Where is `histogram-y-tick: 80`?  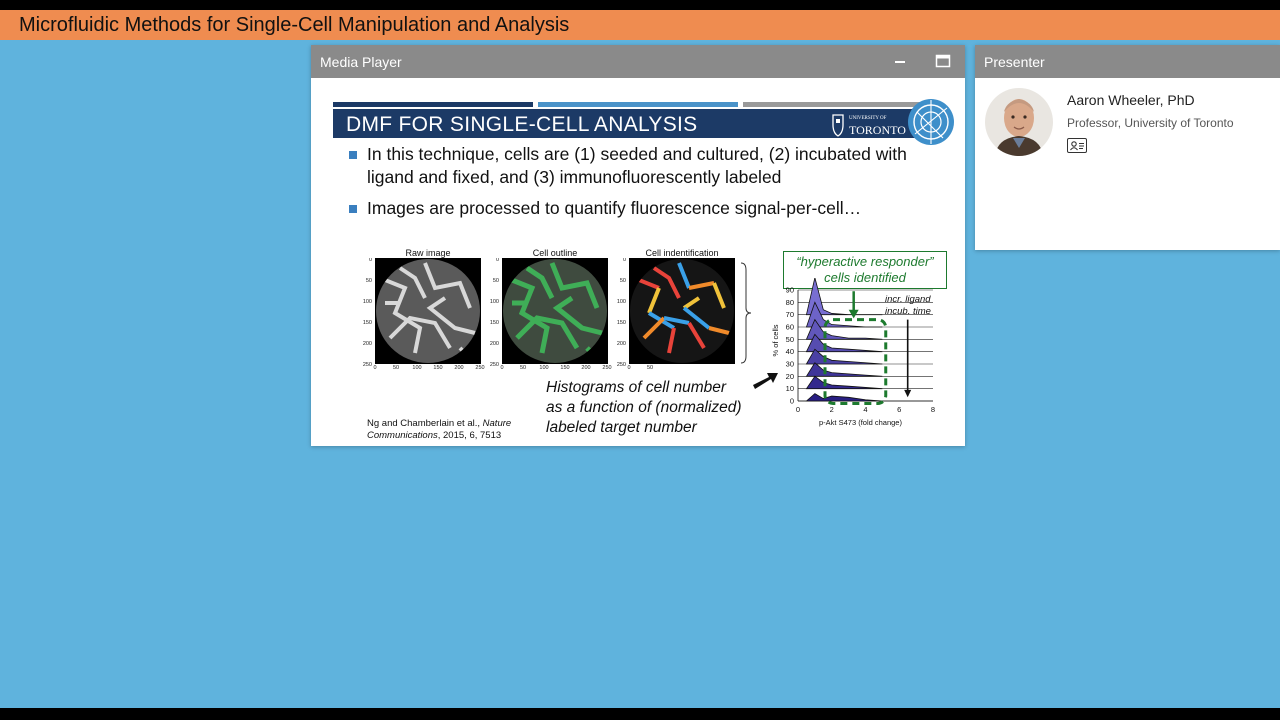
histogram-y-tick: 80 is located at coordinates (790, 302).